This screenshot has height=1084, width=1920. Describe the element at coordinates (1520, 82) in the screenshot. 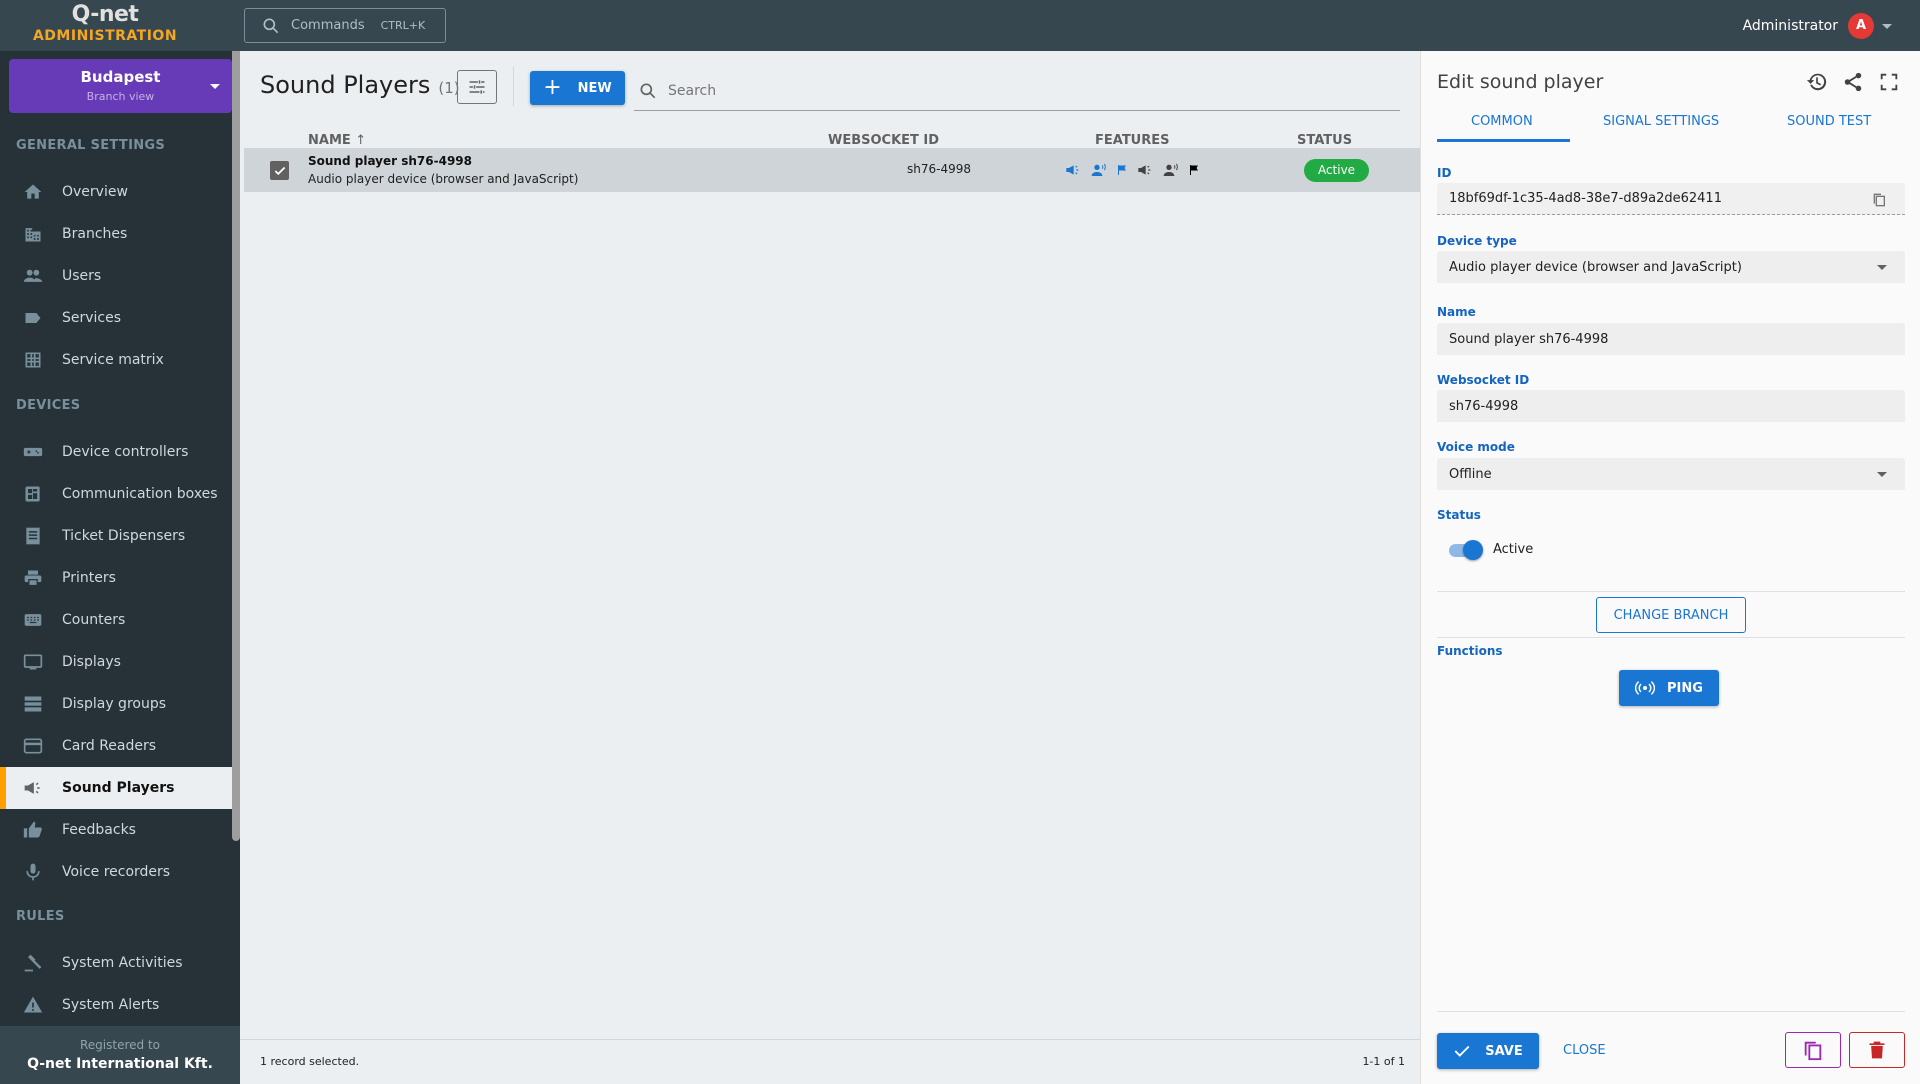

I see `panel-title: Edit sound player` at that location.